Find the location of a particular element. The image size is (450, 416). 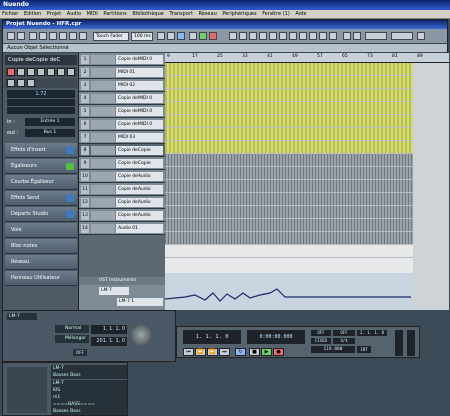

track-name: Audio 01 is located at coordinates (139, 228).